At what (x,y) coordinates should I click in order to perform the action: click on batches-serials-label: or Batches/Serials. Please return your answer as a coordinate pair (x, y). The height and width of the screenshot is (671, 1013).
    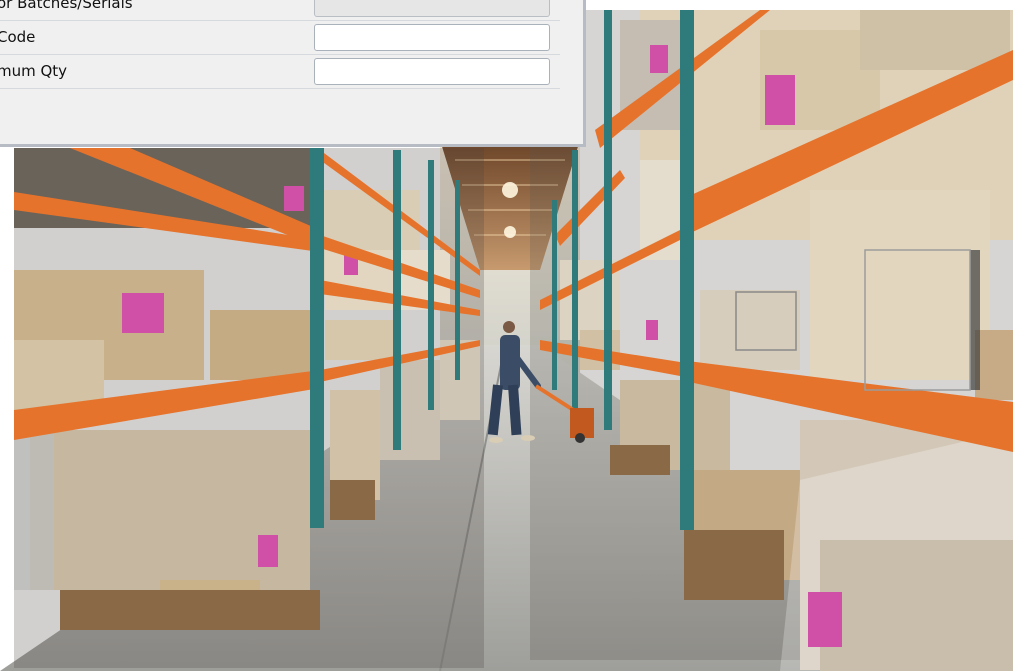
    Looking at the image, I should click on (66, 6).